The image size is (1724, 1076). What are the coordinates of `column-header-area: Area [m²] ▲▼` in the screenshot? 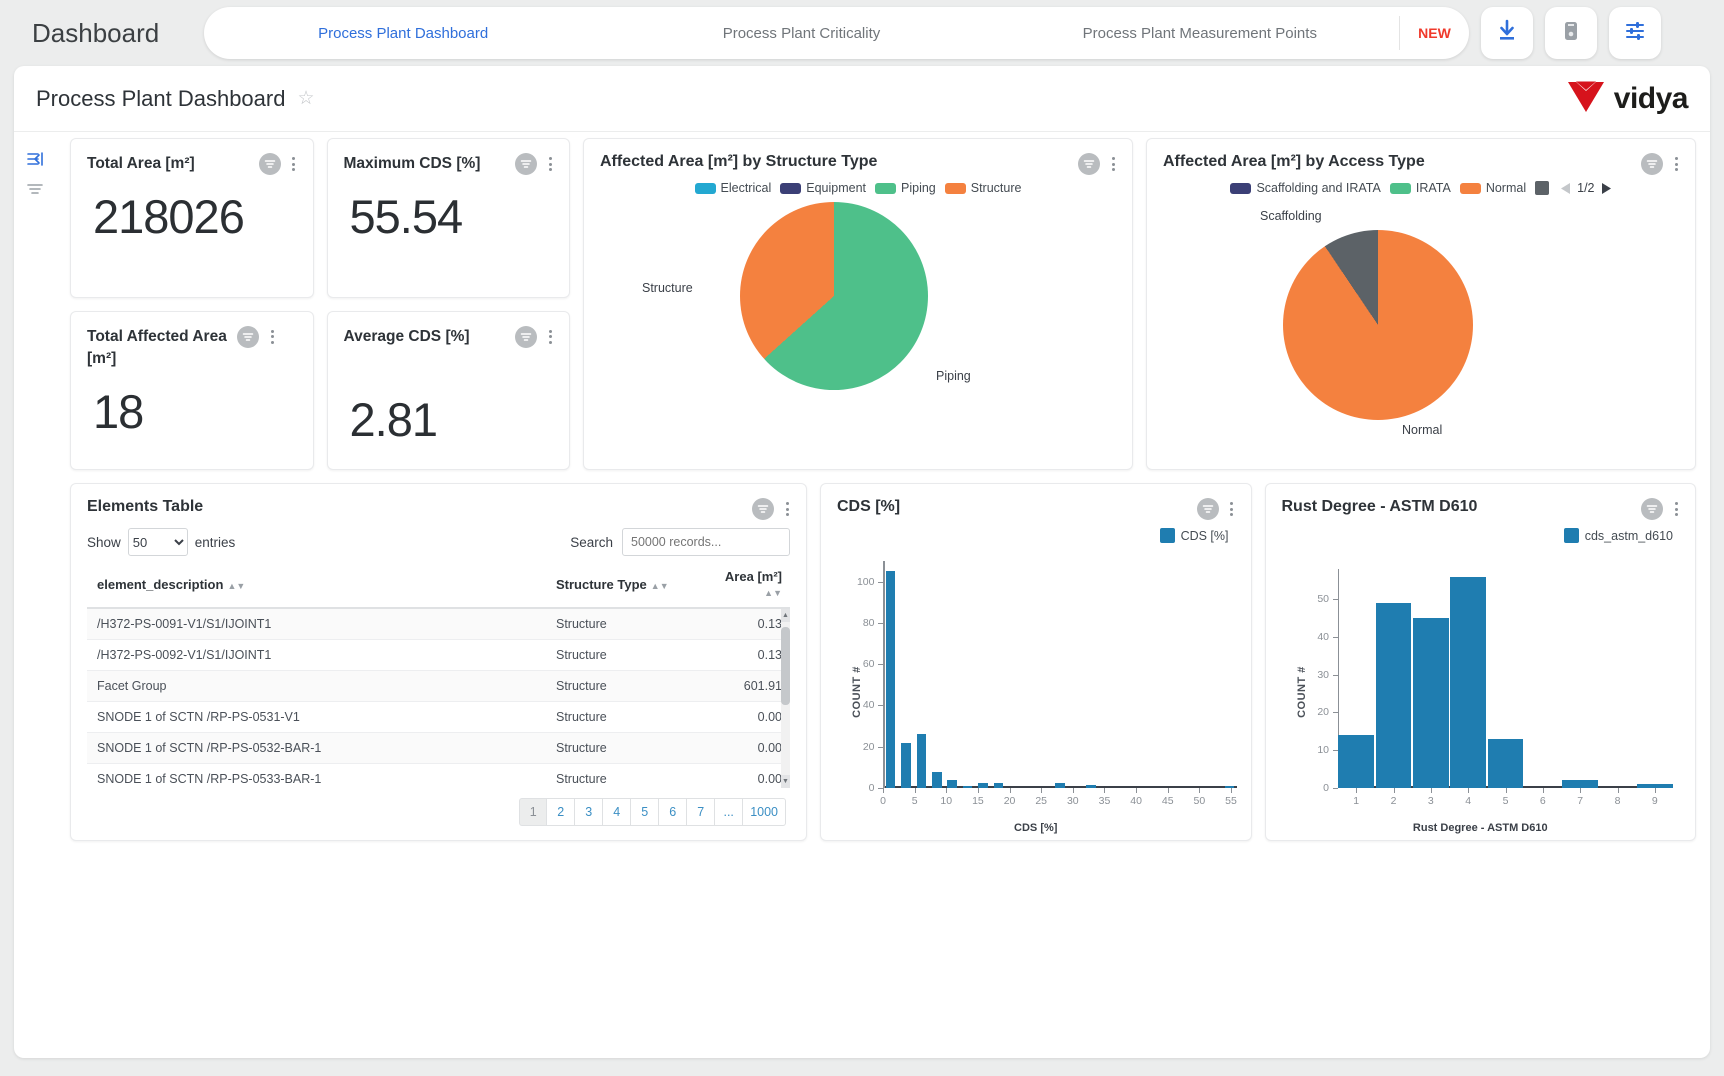 It's located at (748, 584).